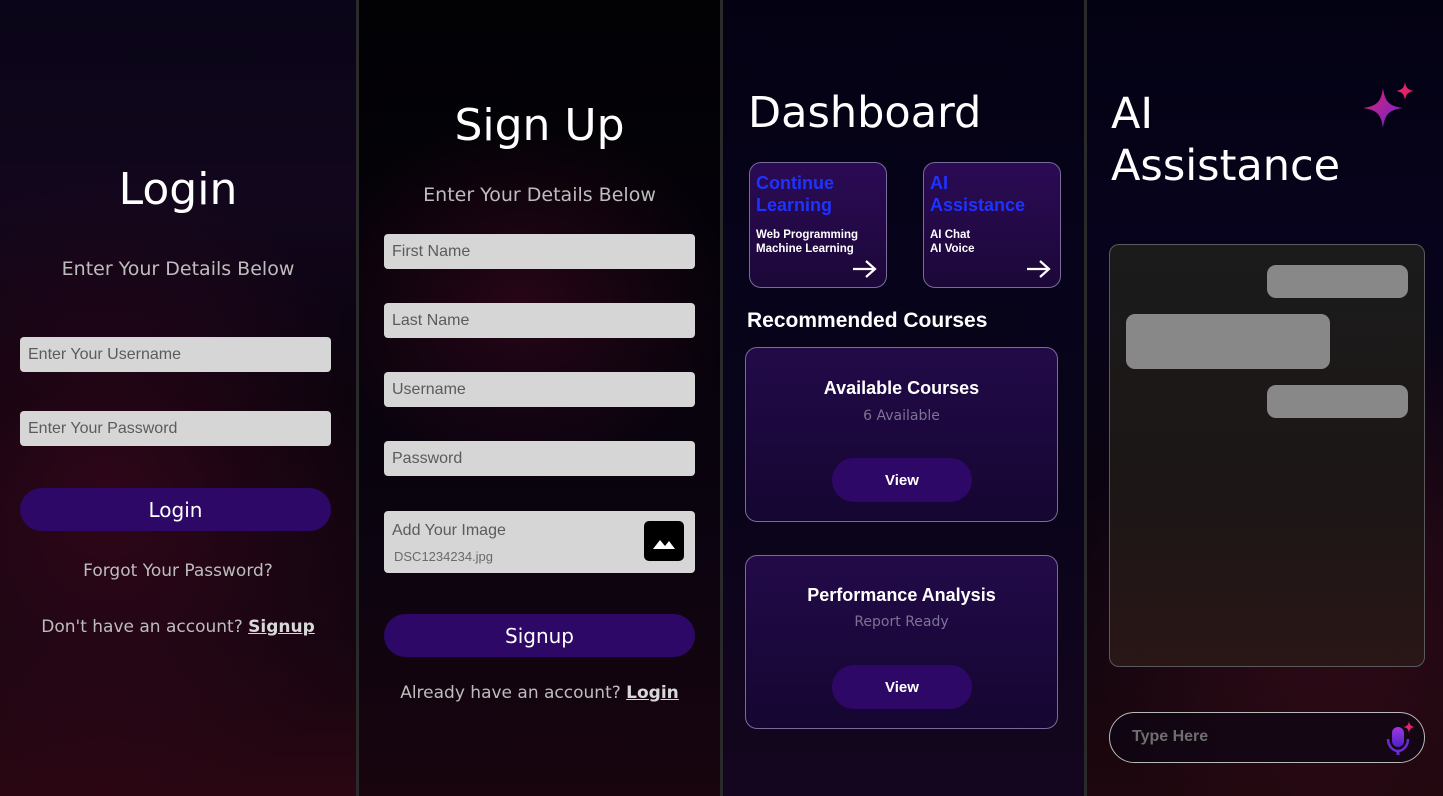 This screenshot has width=1443, height=796. Describe the element at coordinates (539, 635) in the screenshot. I see `signup-button: Signup` at that location.